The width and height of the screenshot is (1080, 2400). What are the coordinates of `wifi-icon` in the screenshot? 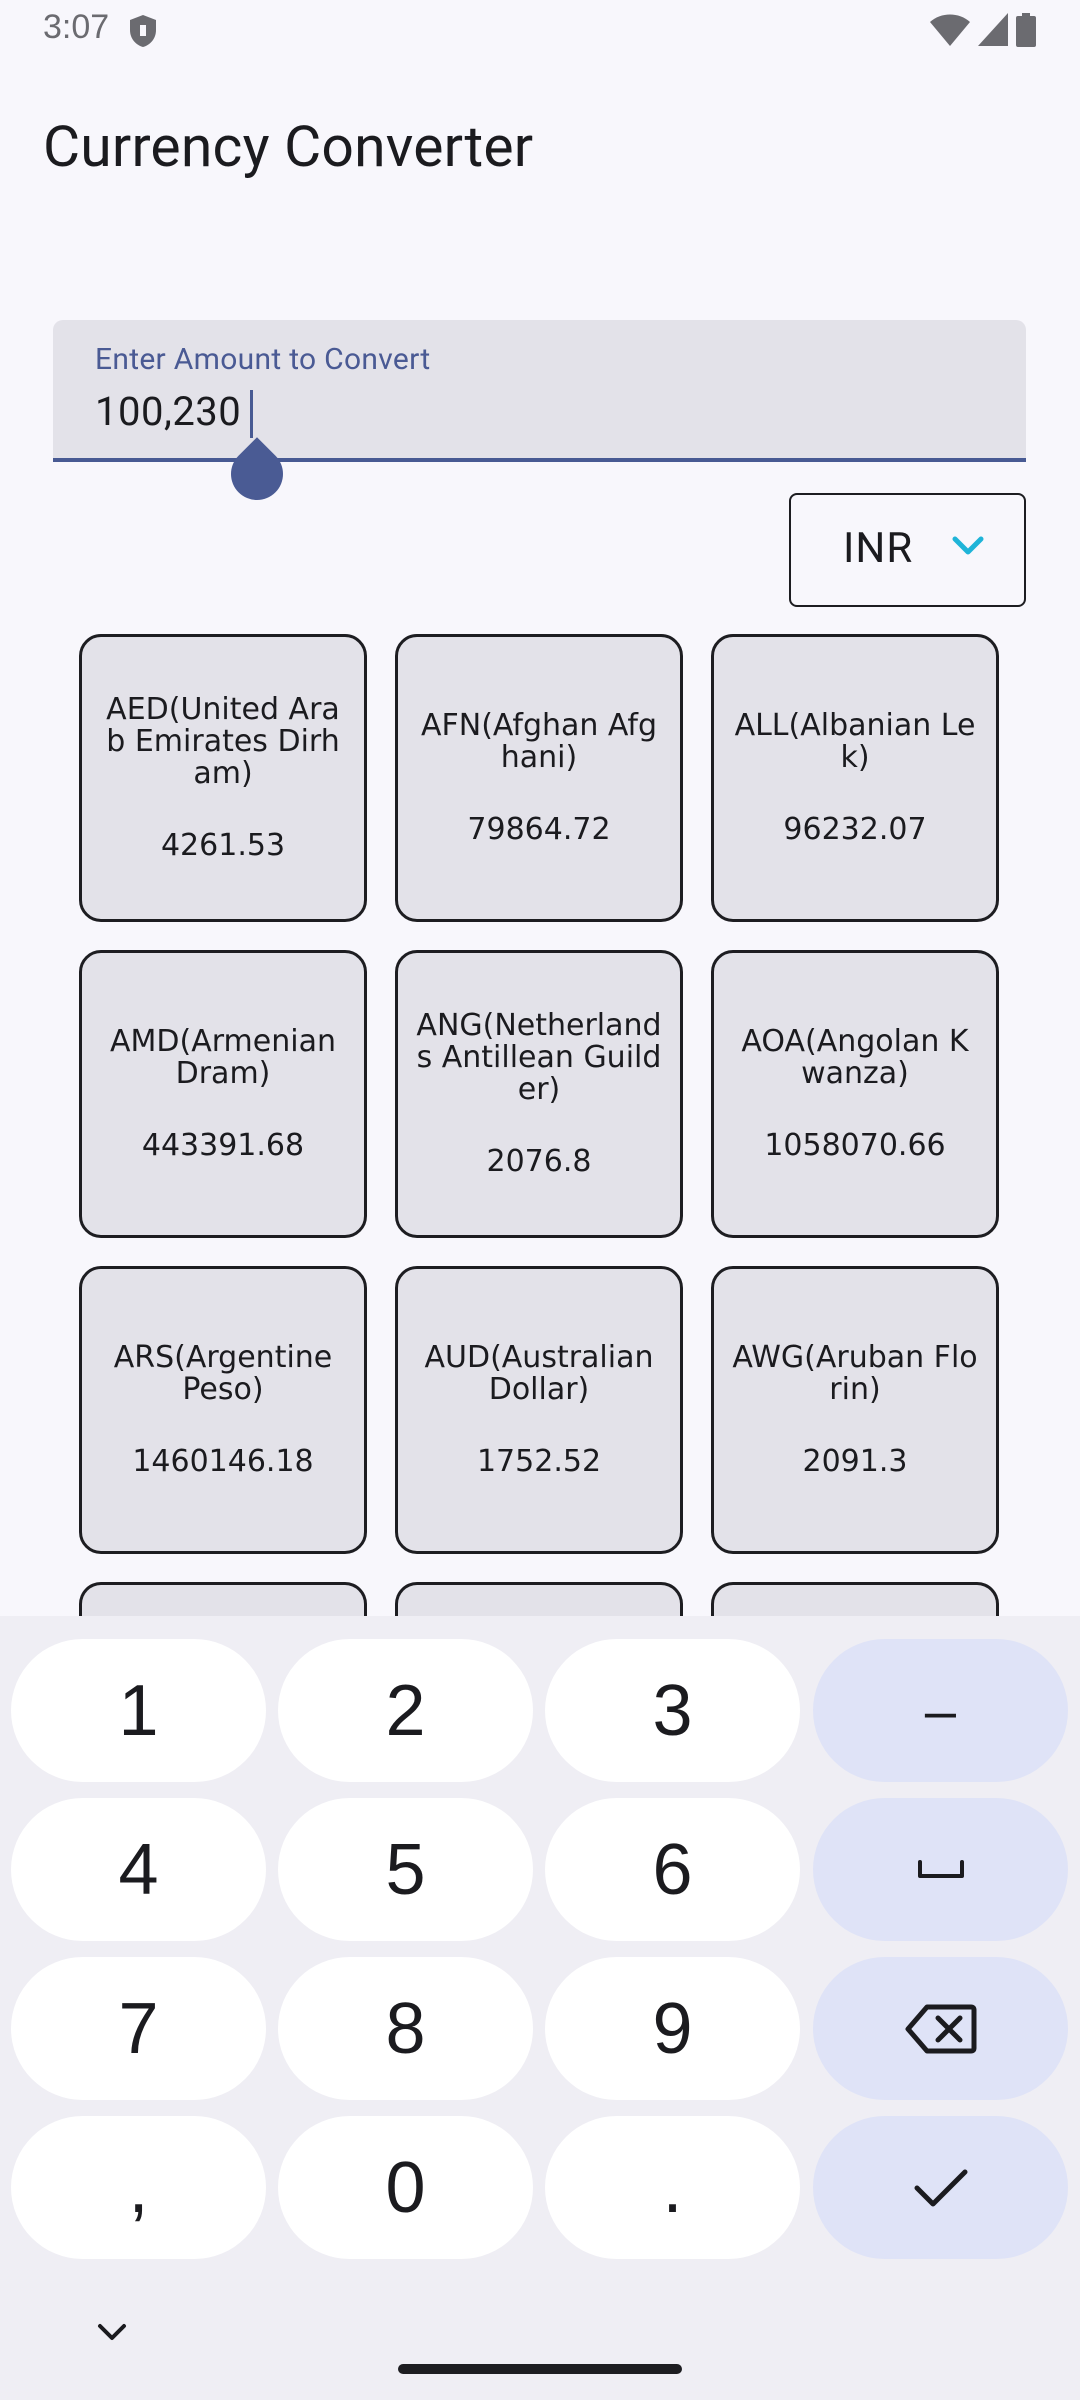 It's located at (950, 30).